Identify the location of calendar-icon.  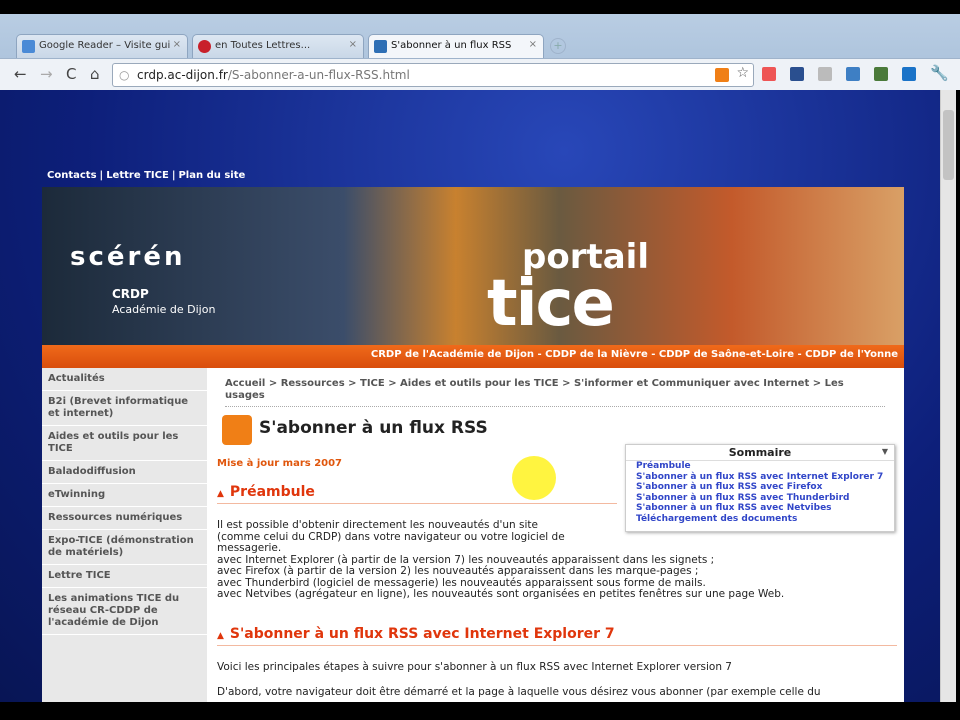
(769, 74).